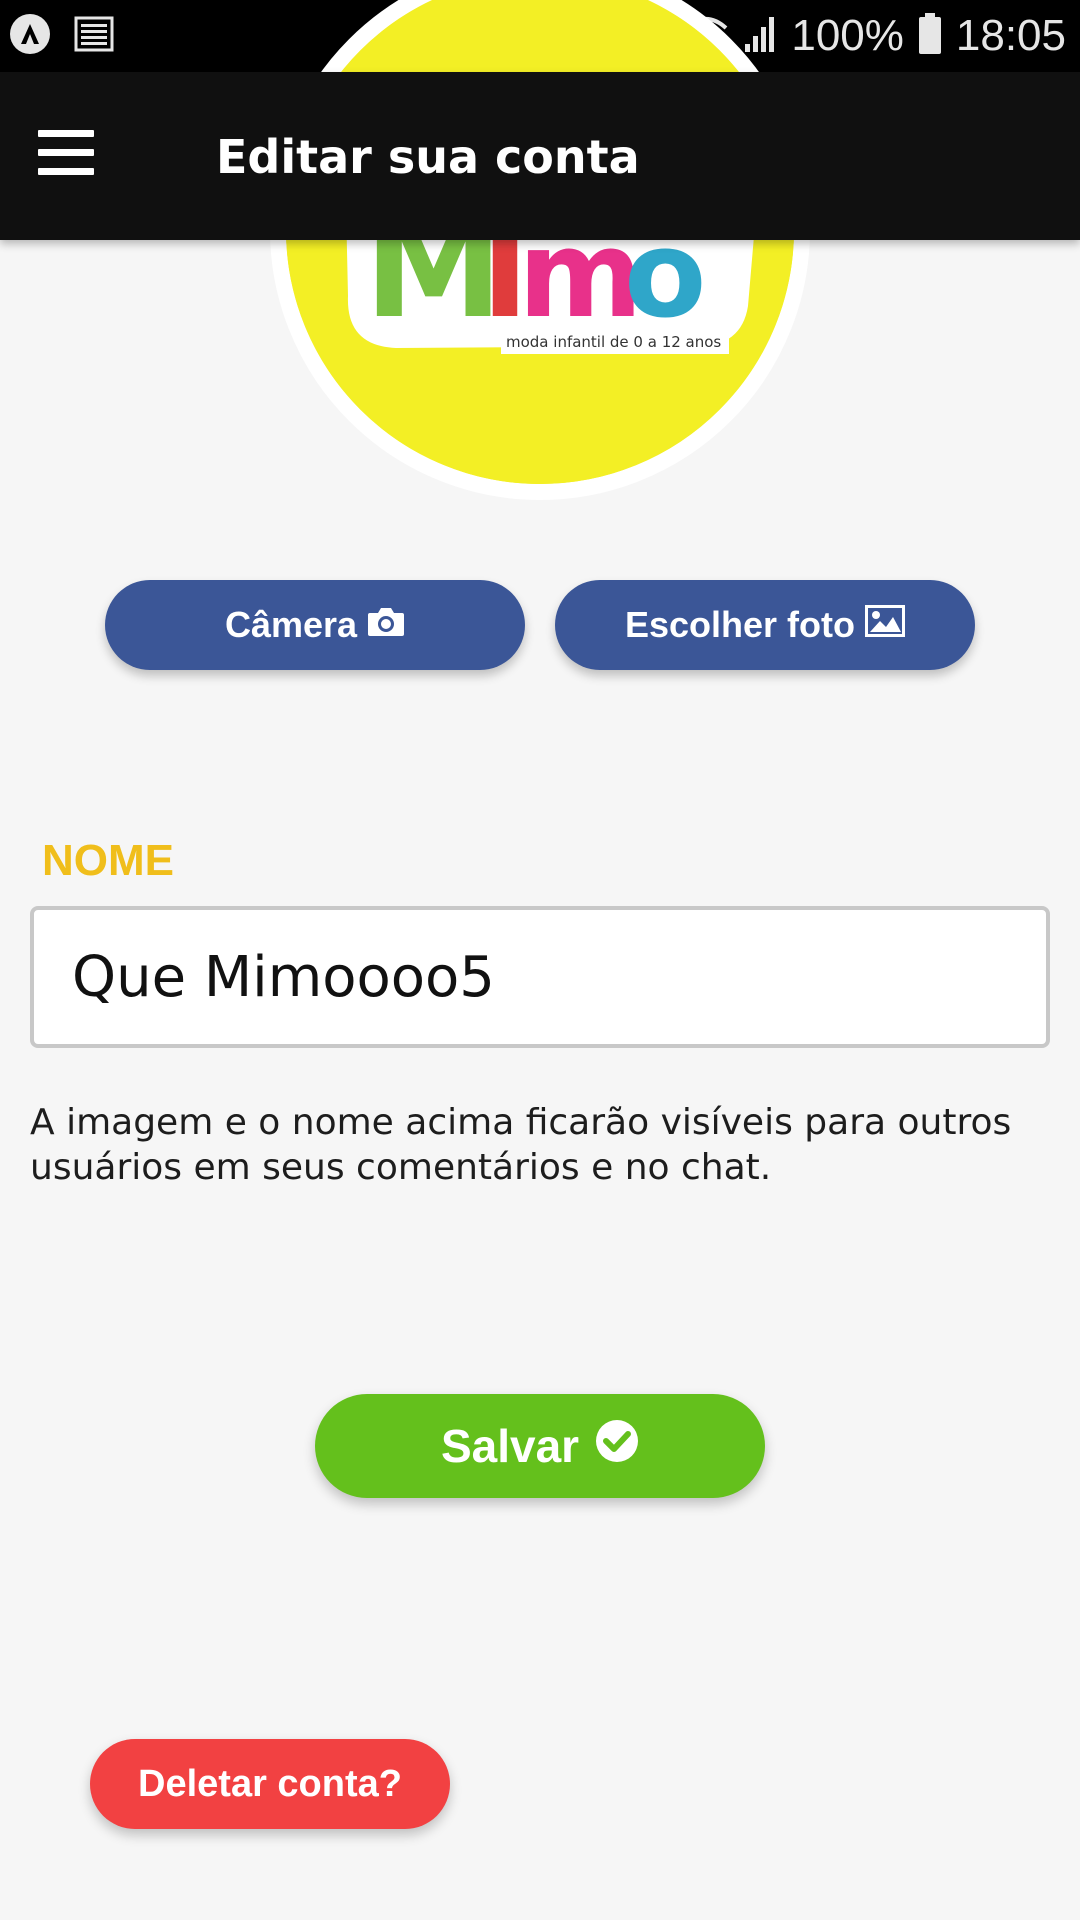 The image size is (1080, 1920). I want to click on image-icon, so click(885, 625).